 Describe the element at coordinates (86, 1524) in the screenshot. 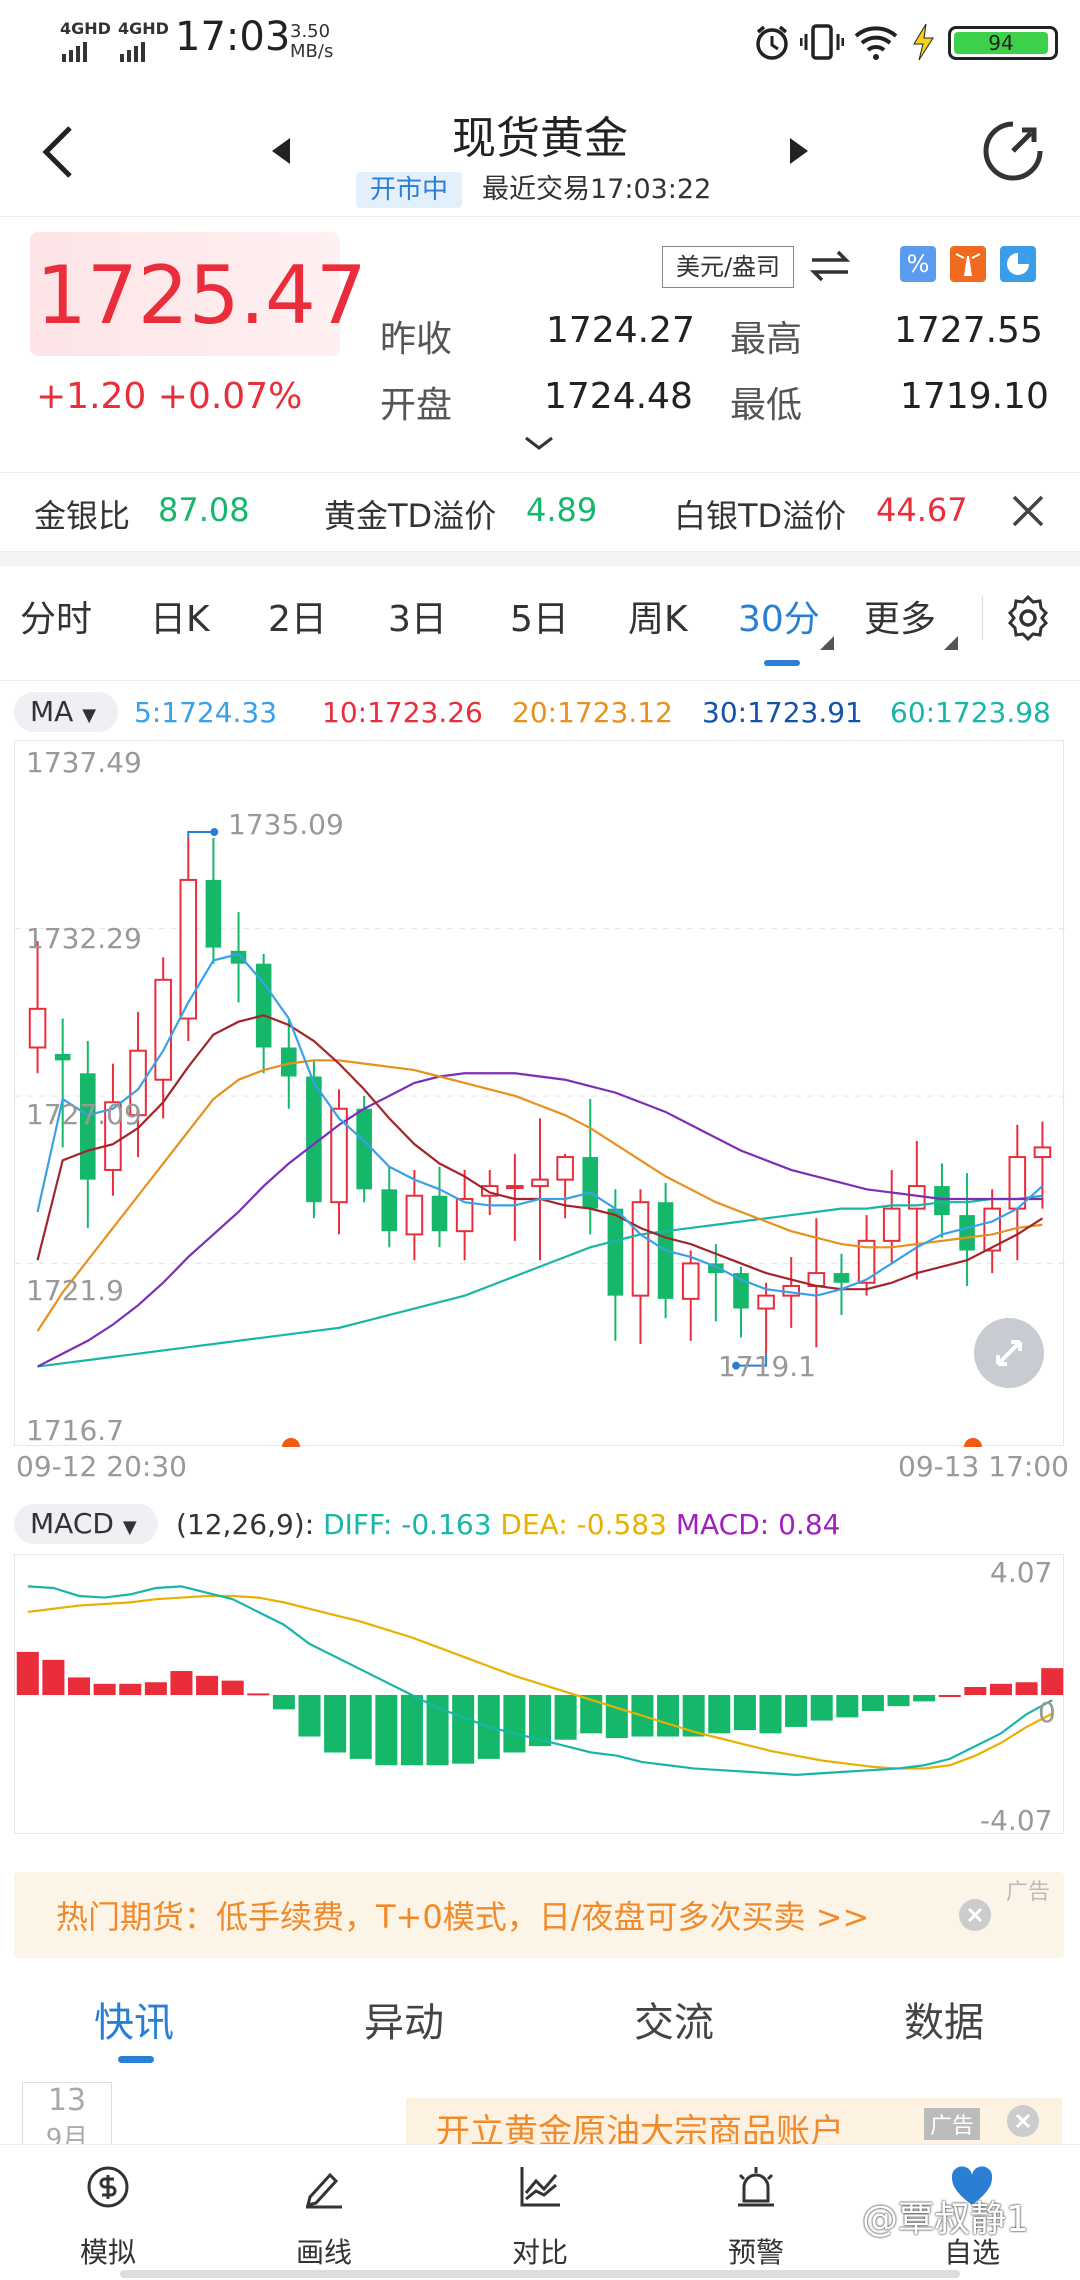

I see `macd-selector: MACD ▼` at that location.